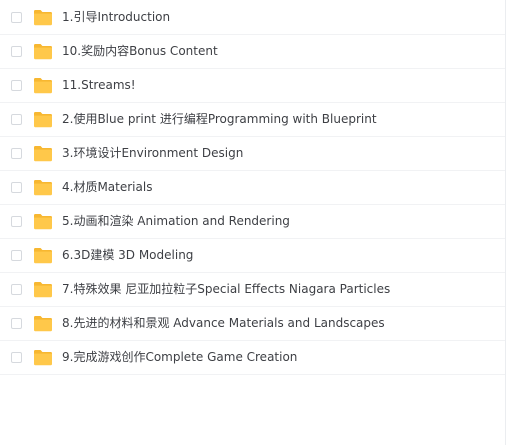  What do you see at coordinates (253, 18) in the screenshot?
I see `list-item: 1.引导Introduction` at bounding box center [253, 18].